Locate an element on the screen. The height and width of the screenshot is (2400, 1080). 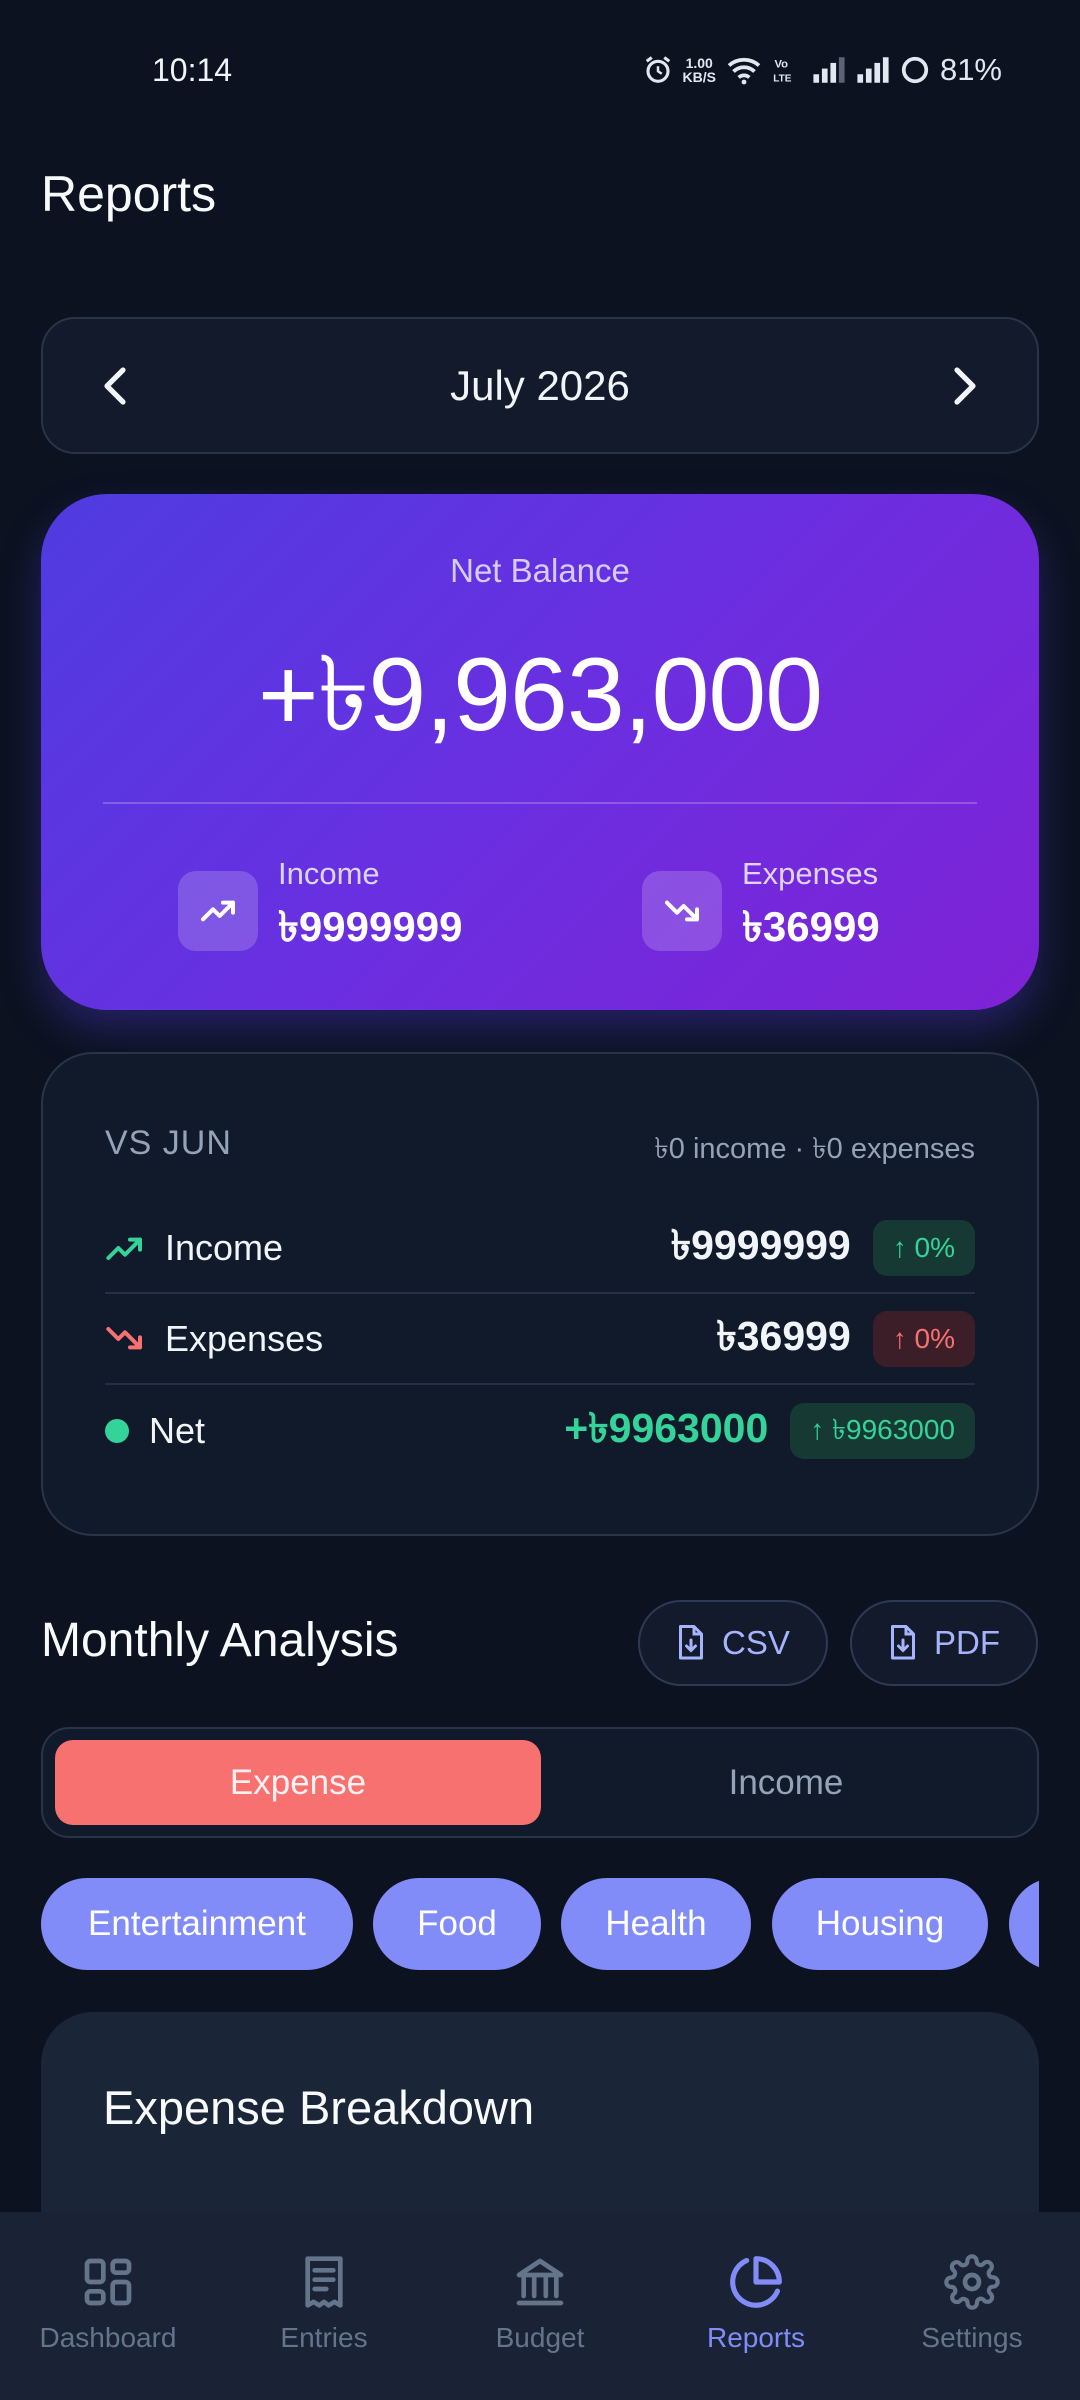
nav-entries: Entries is located at coordinates (324, 2304).